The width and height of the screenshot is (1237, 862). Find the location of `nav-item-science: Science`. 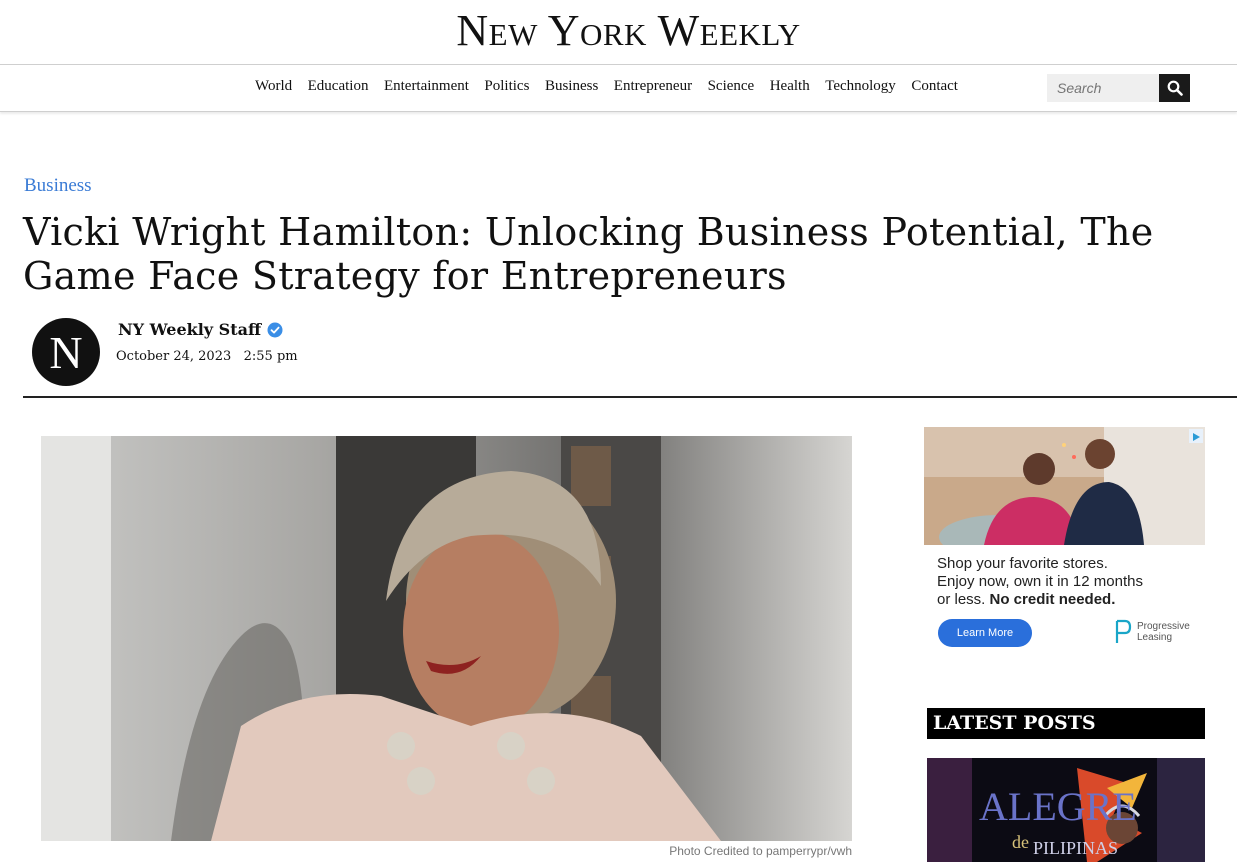

nav-item-science: Science is located at coordinates (731, 86).